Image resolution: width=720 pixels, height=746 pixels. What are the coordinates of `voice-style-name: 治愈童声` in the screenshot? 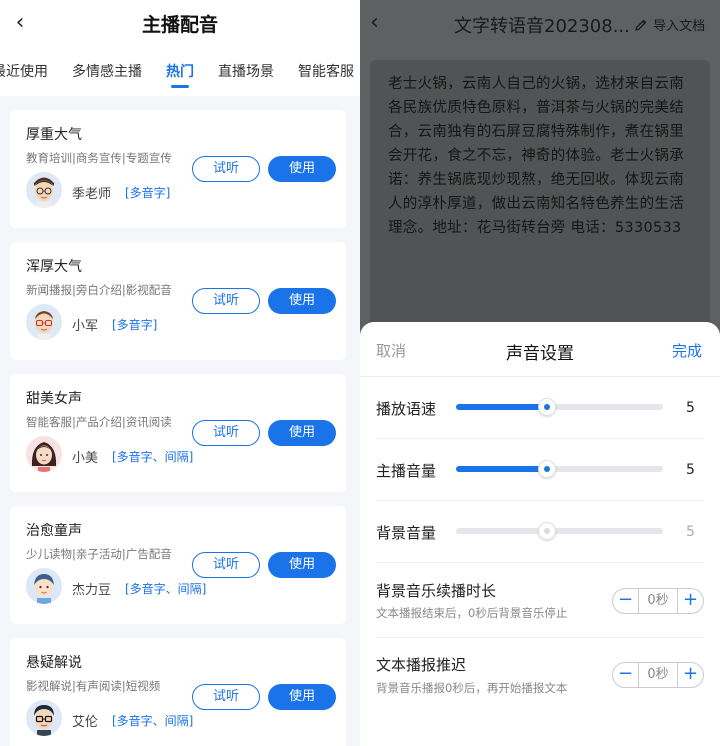 It's located at (54, 531).